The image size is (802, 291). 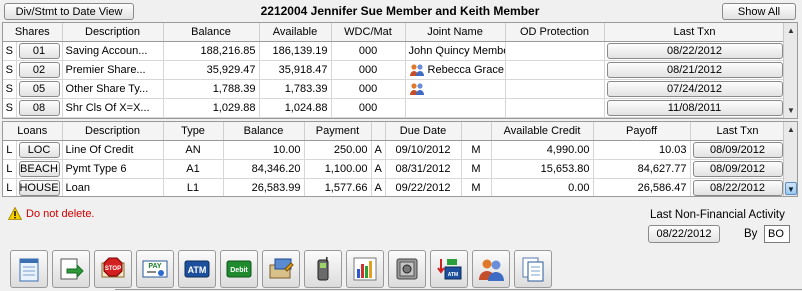 I want to click on show-all-button: Show All, so click(x=759, y=11).